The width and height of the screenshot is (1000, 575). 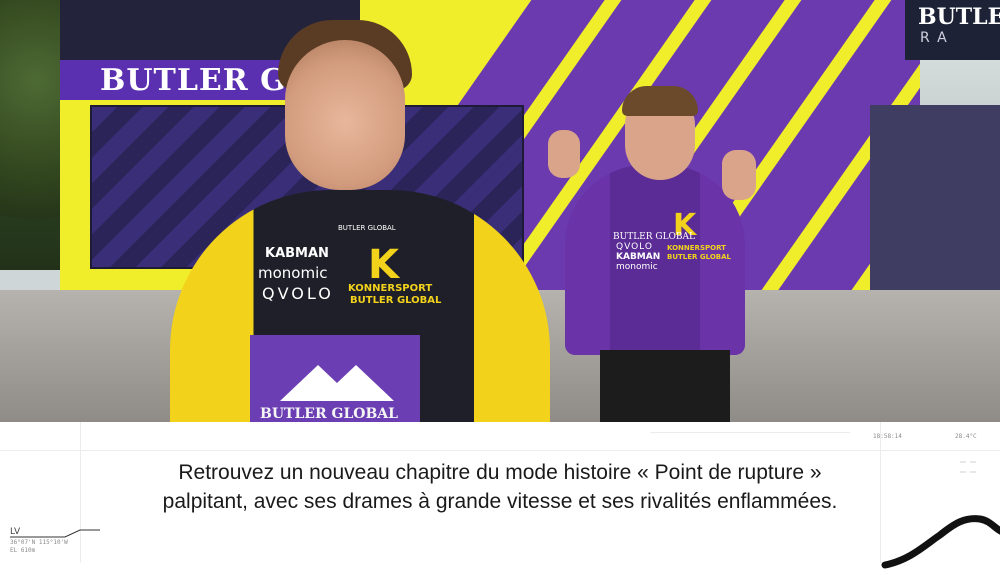 I want to click on track-map-icon, so click(x=940, y=542).